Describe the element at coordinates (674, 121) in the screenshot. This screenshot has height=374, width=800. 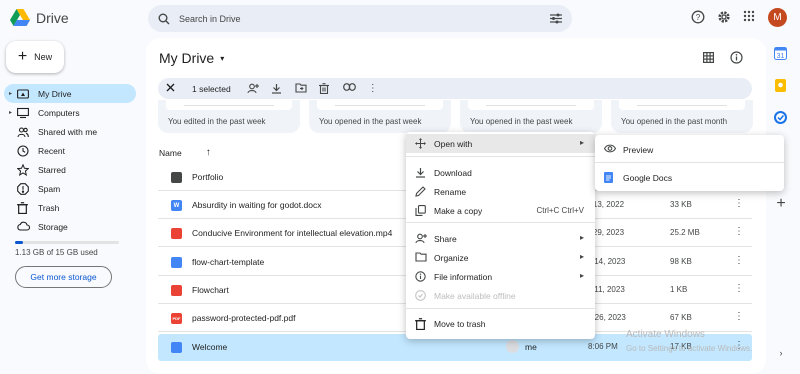
I see `suggested-reason: You opened in the past month` at that location.